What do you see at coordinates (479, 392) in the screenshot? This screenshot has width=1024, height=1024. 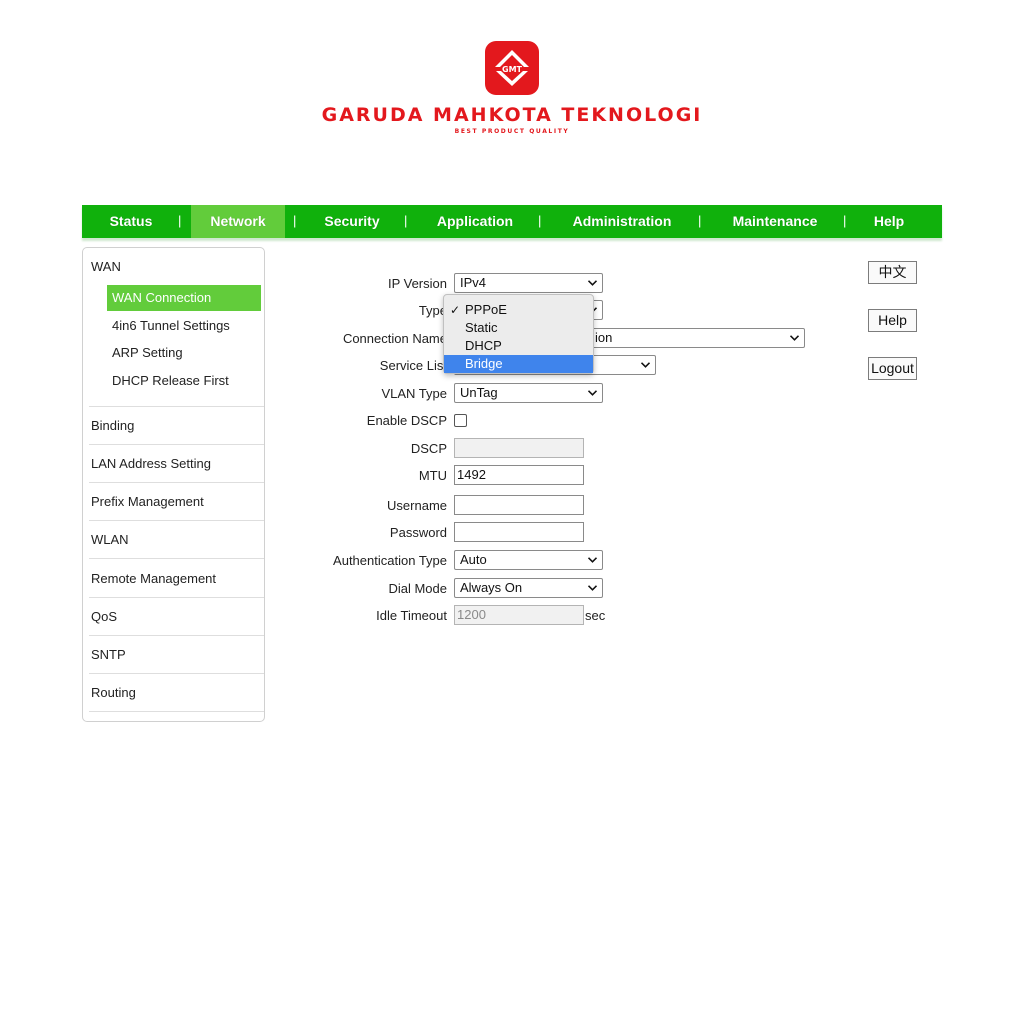 I see `vlan-type-value: UnTag` at bounding box center [479, 392].